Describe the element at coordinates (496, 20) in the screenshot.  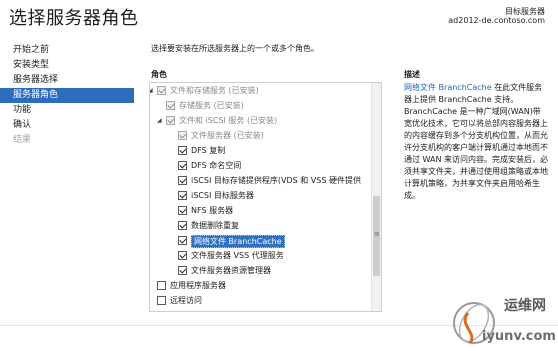
I see `target-server-name: ad2012-de.contoso.com` at that location.